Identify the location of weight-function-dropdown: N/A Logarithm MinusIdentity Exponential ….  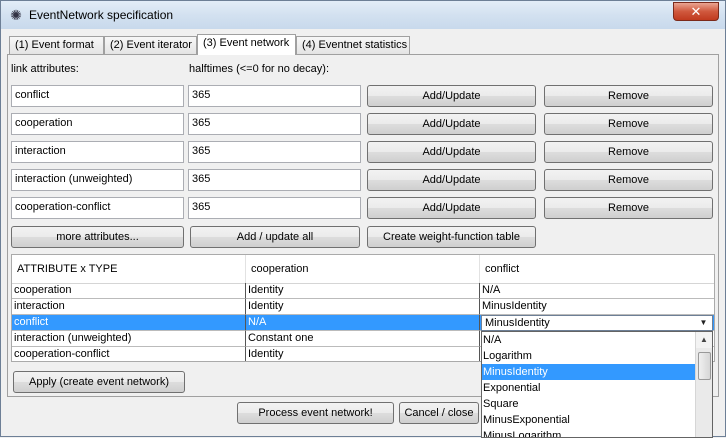
(597, 384).